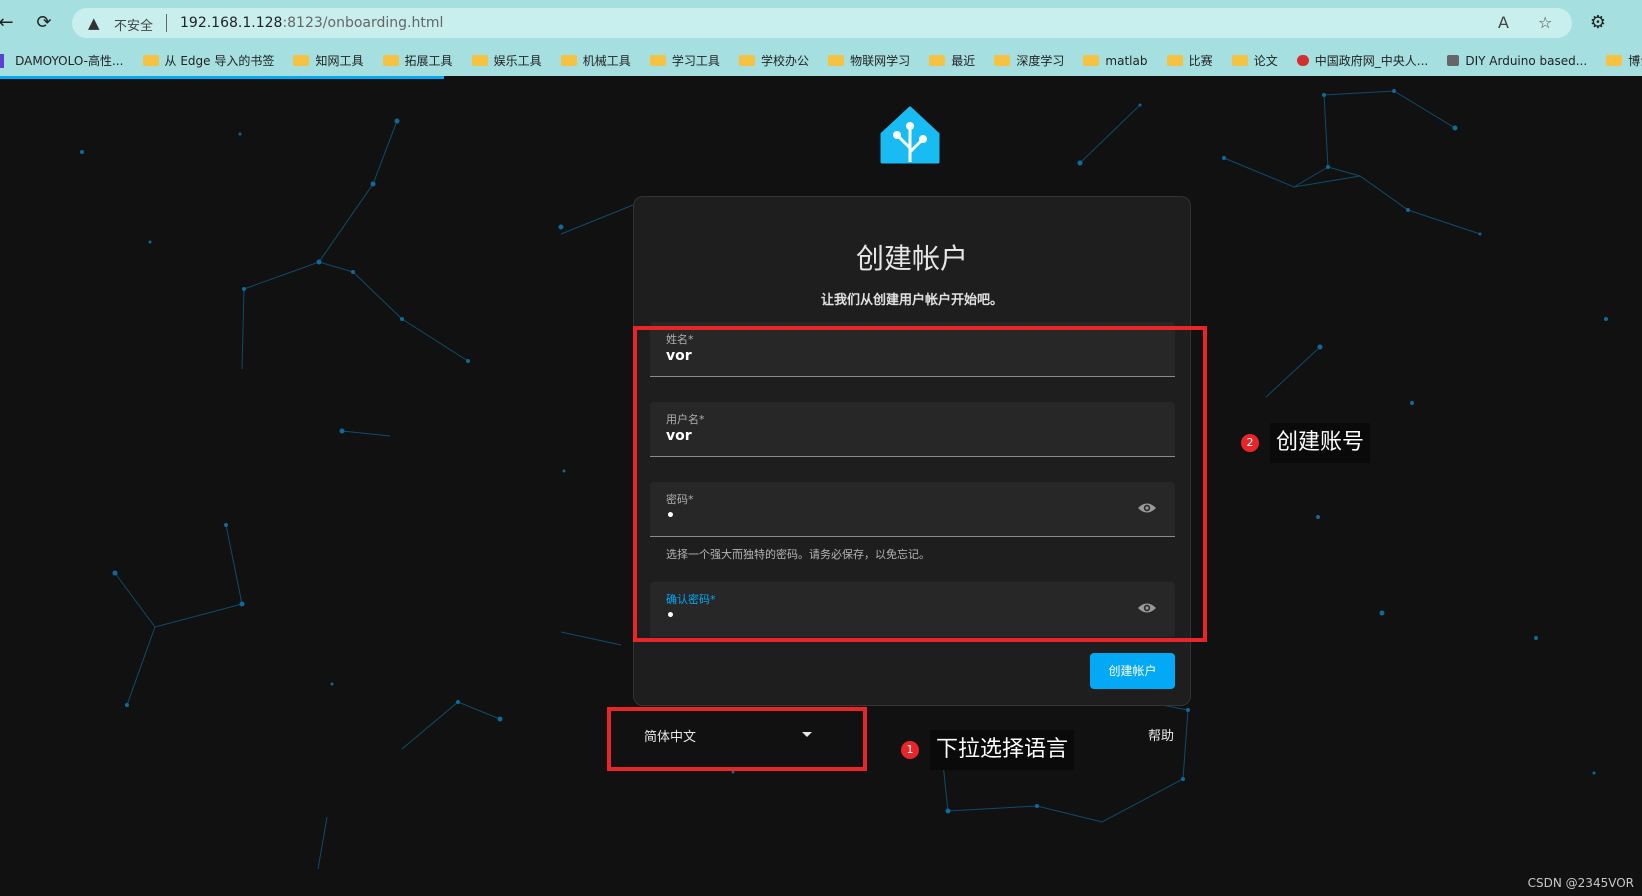 This screenshot has width=1642, height=896. What do you see at coordinates (952, 61) in the screenshot?
I see `bookmark-item: 最近` at bounding box center [952, 61].